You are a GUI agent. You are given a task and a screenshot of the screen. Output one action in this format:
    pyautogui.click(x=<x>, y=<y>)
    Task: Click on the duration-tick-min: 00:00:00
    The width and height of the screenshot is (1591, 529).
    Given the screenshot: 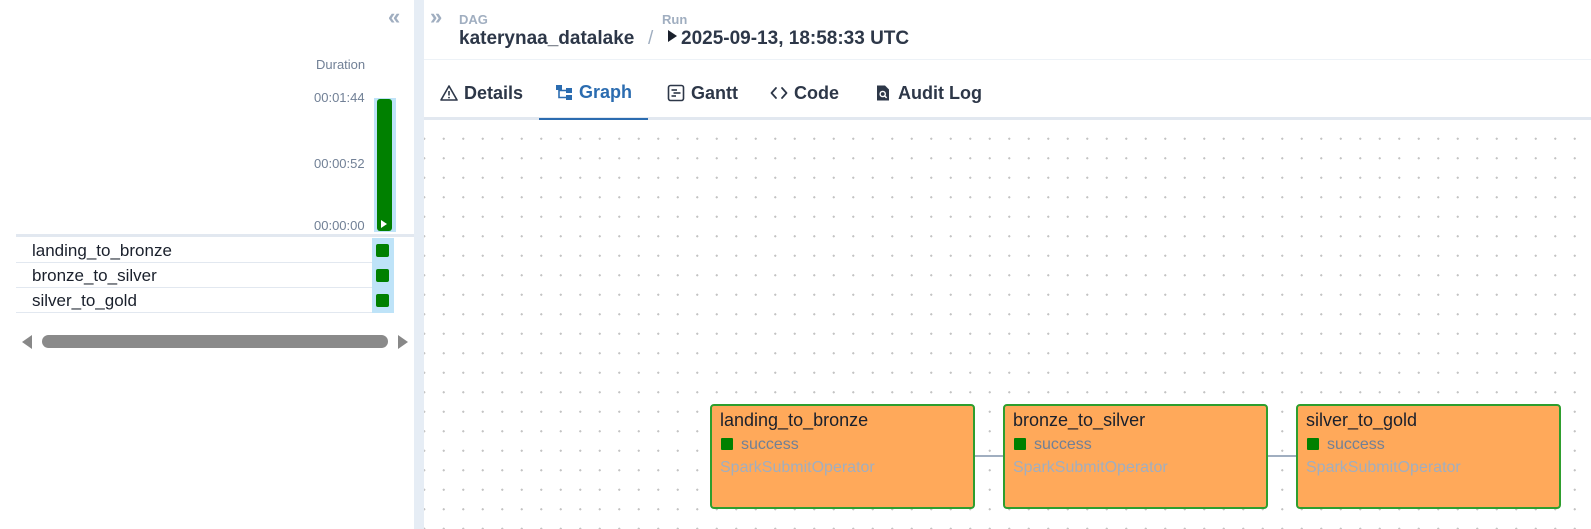 What is the action you would take?
    pyautogui.click(x=339, y=225)
    